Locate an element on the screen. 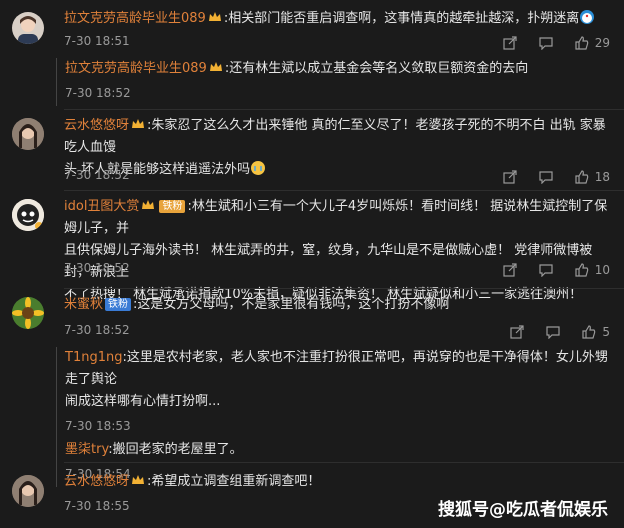  reply-username: 墨柒try is located at coordinates (86, 449).